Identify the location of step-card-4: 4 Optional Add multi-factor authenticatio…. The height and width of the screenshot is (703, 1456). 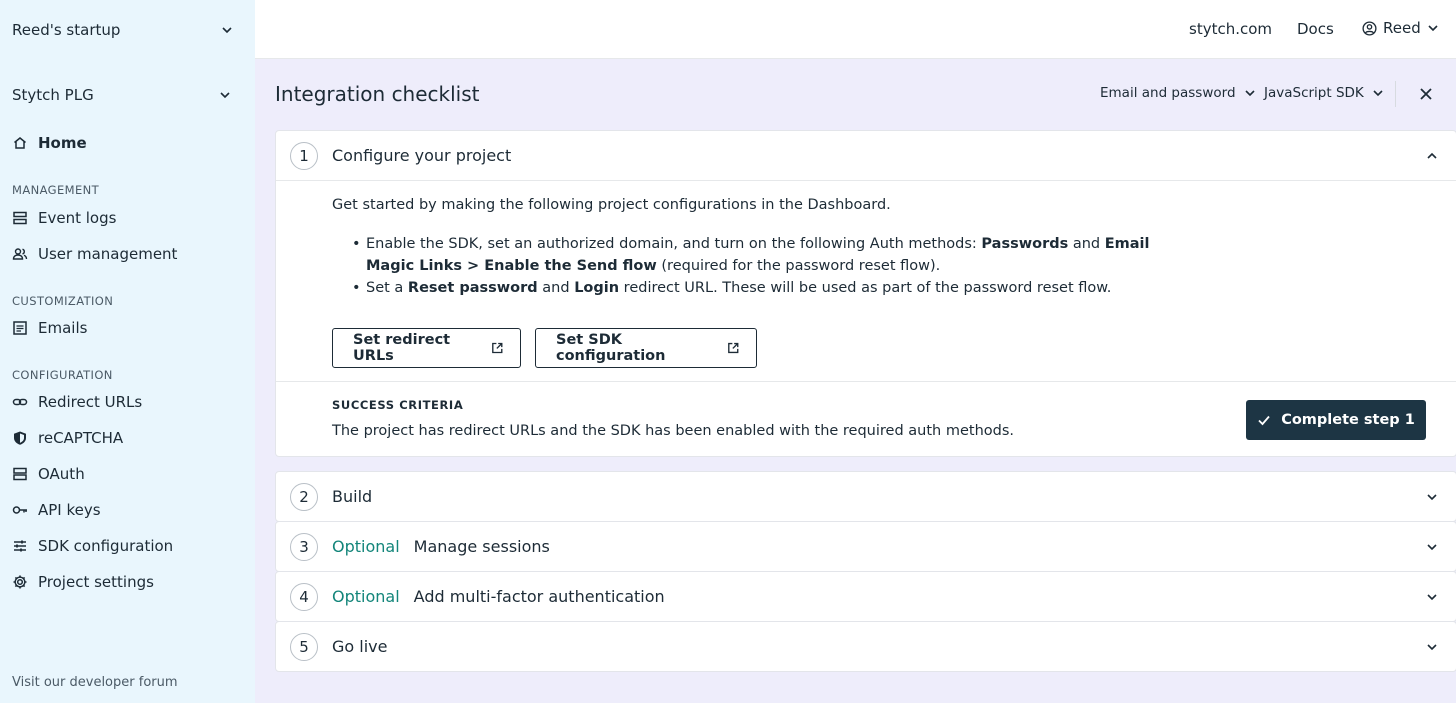
(865, 596).